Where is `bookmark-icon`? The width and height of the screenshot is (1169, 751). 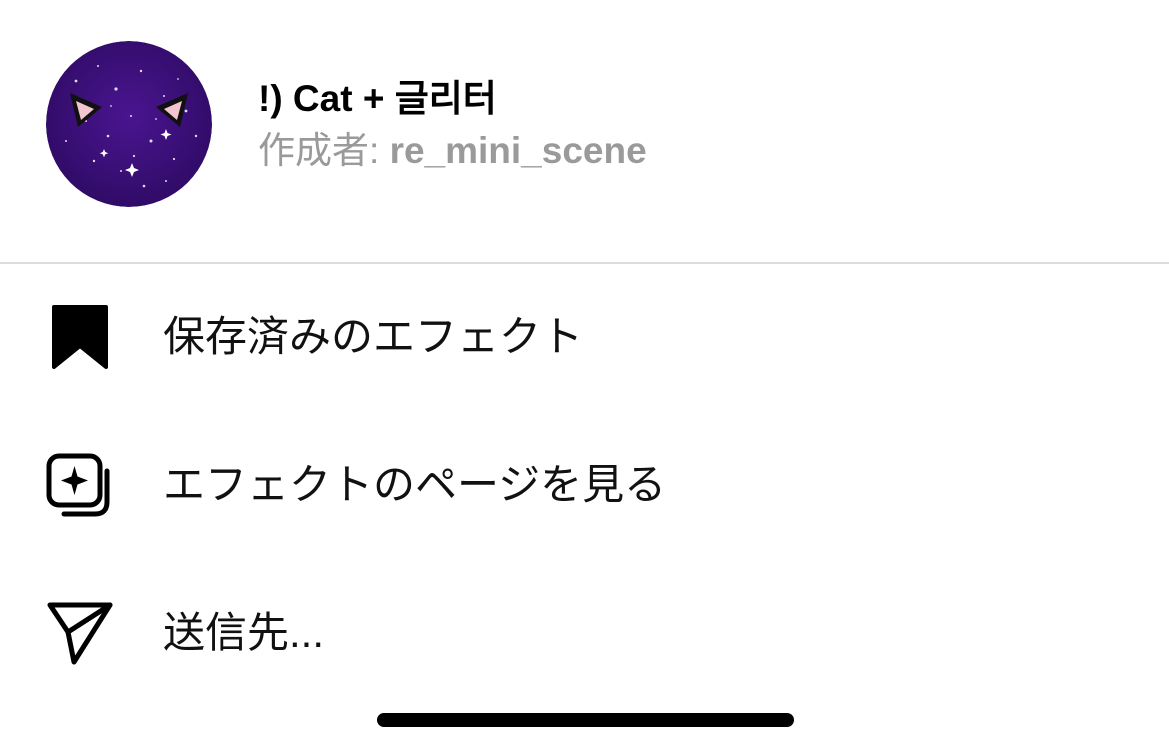
bookmark-icon is located at coordinates (80, 337).